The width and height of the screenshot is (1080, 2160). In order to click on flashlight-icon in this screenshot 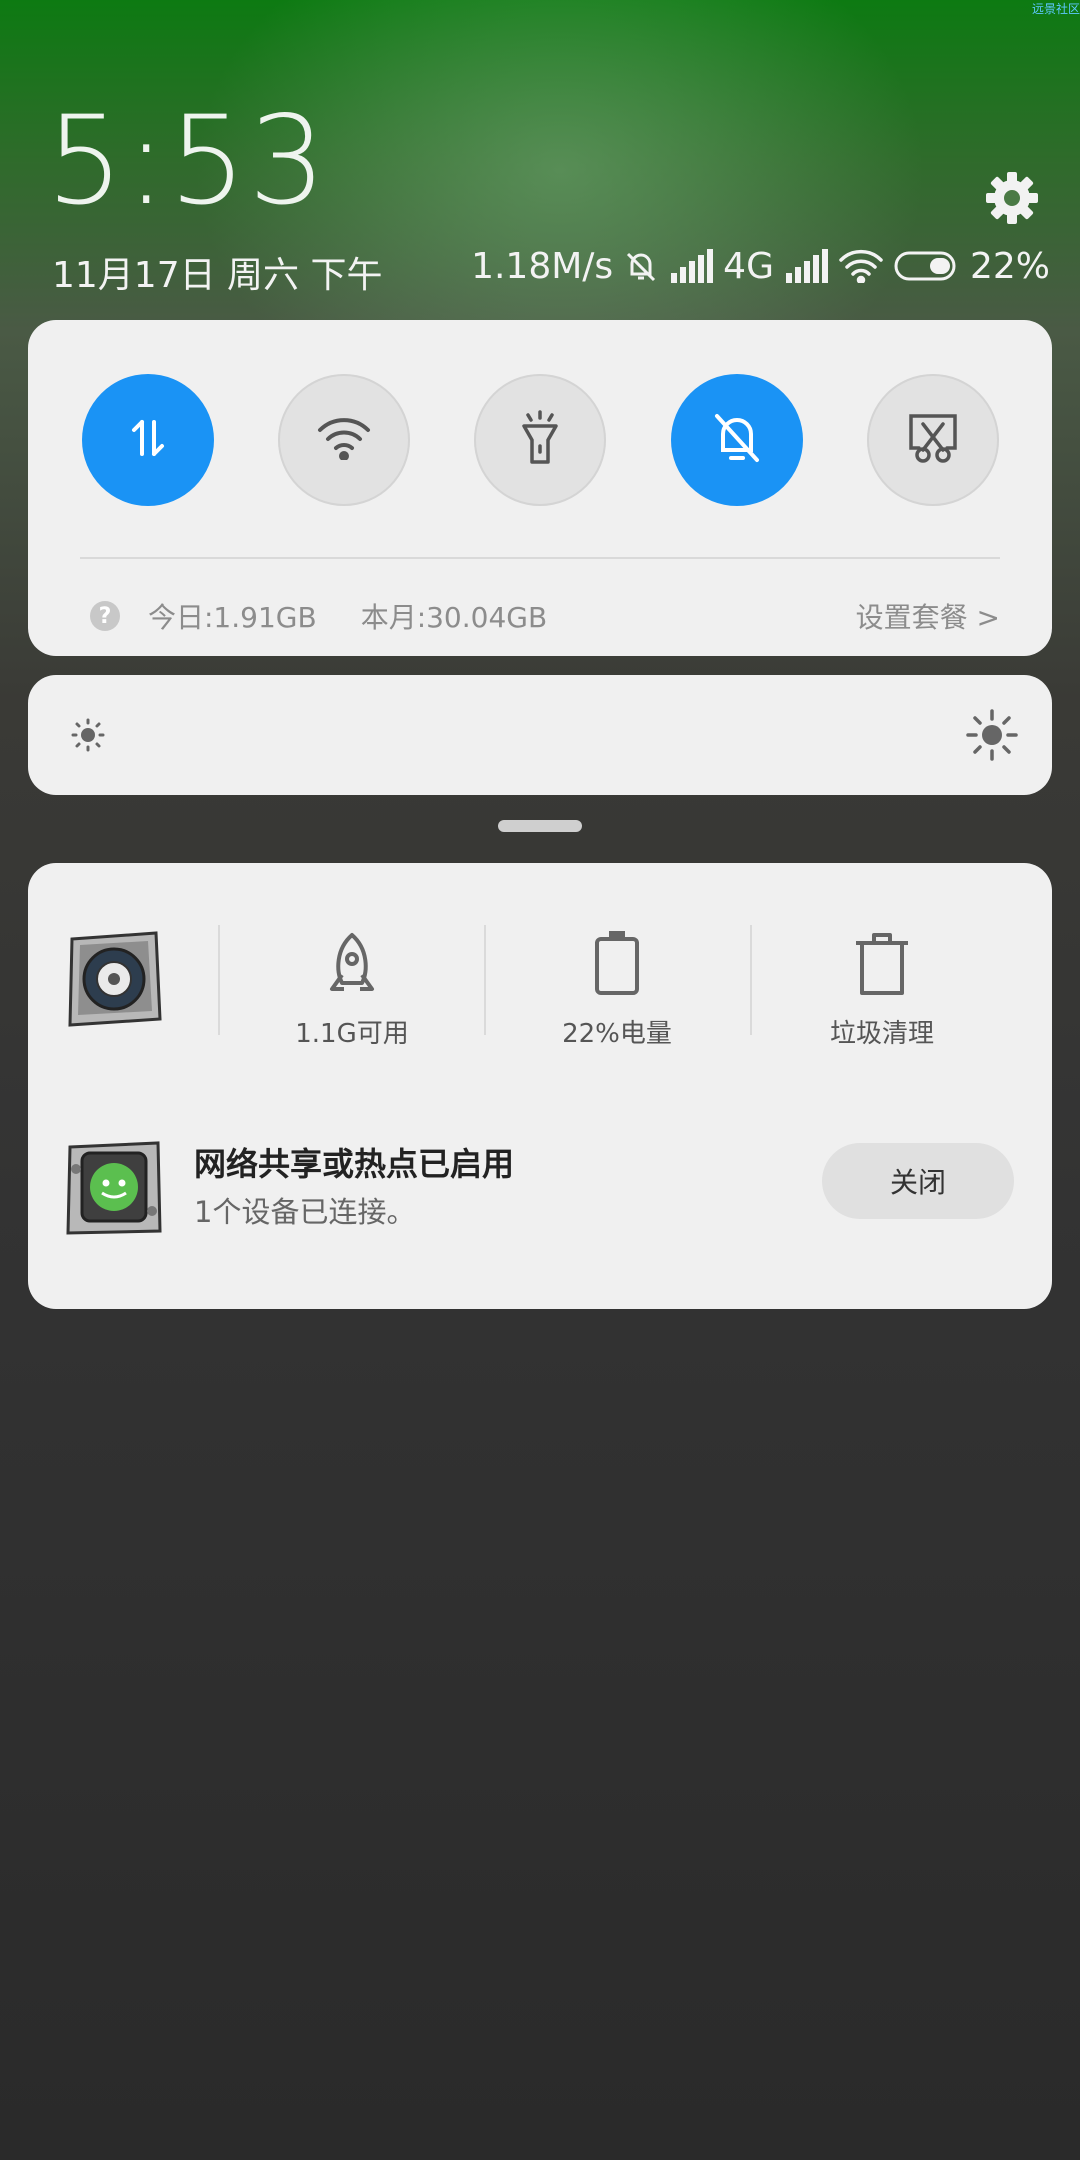, I will do `click(540, 440)`.